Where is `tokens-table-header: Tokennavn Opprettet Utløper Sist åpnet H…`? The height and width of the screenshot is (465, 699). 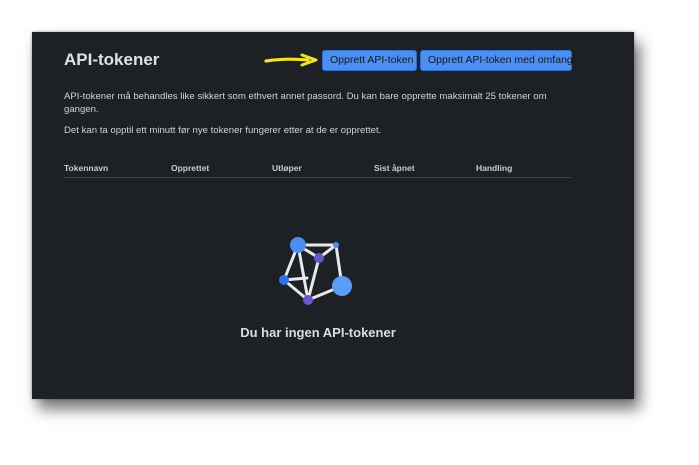 tokens-table-header: Tokennavn Opprettet Utløper Sist åpnet H… is located at coordinates (318, 170).